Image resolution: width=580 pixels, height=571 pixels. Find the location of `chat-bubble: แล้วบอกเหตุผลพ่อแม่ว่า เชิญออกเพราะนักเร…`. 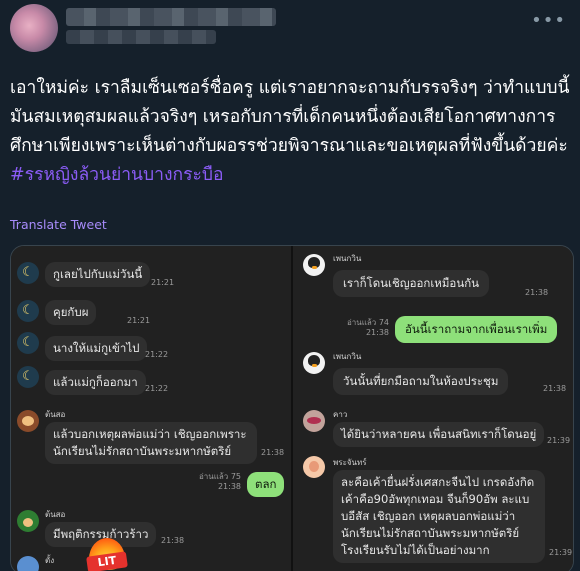

chat-bubble: แล้วบอกเหตุผลพ่อแม่ว่า เชิญออกเพราะนักเร… is located at coordinates (151, 443).